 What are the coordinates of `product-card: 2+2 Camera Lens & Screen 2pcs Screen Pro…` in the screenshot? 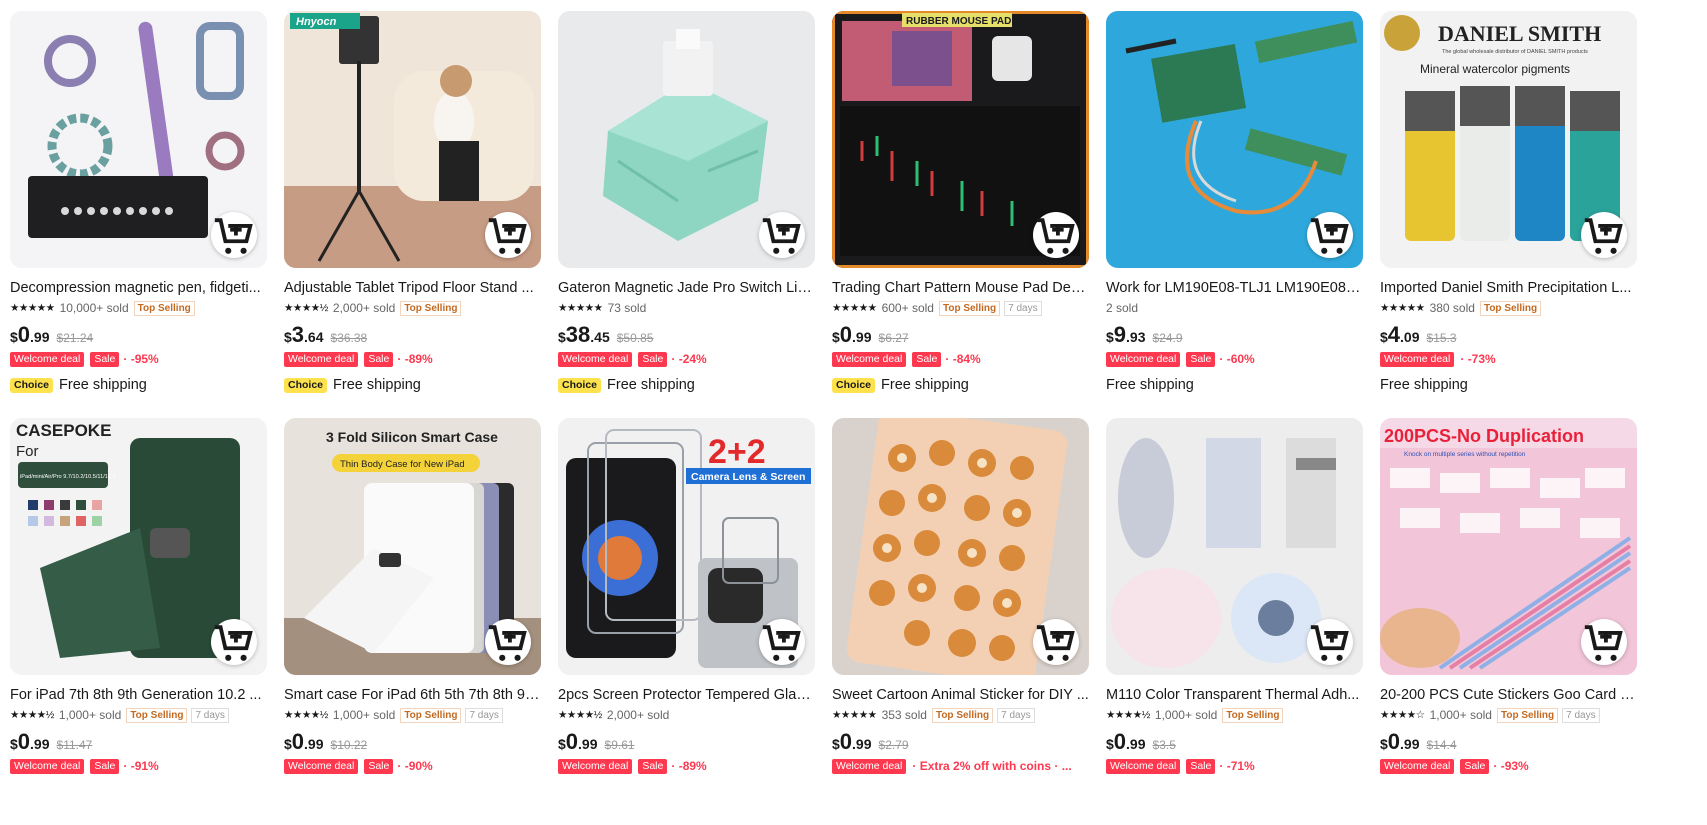 It's located at (686, 621).